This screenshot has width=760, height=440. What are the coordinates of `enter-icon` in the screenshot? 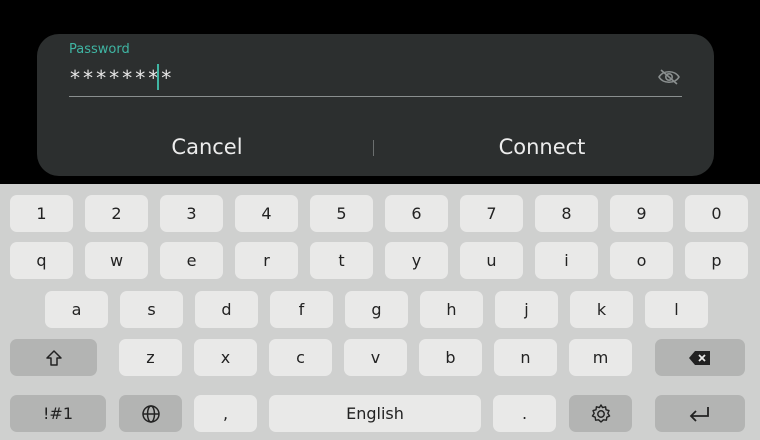 It's located at (700, 414).